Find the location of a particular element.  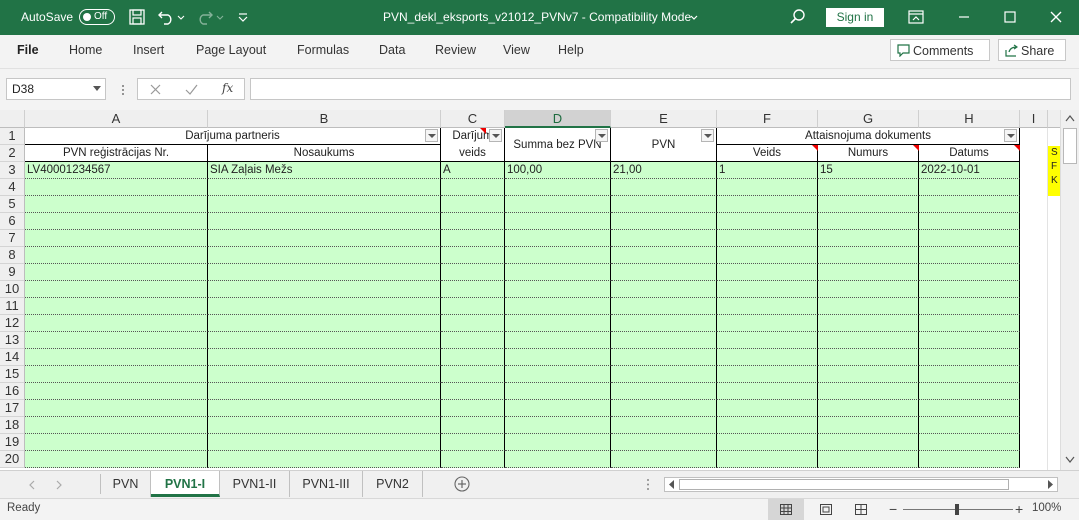

redo-dropdown-icon is located at coordinates (220, 17).